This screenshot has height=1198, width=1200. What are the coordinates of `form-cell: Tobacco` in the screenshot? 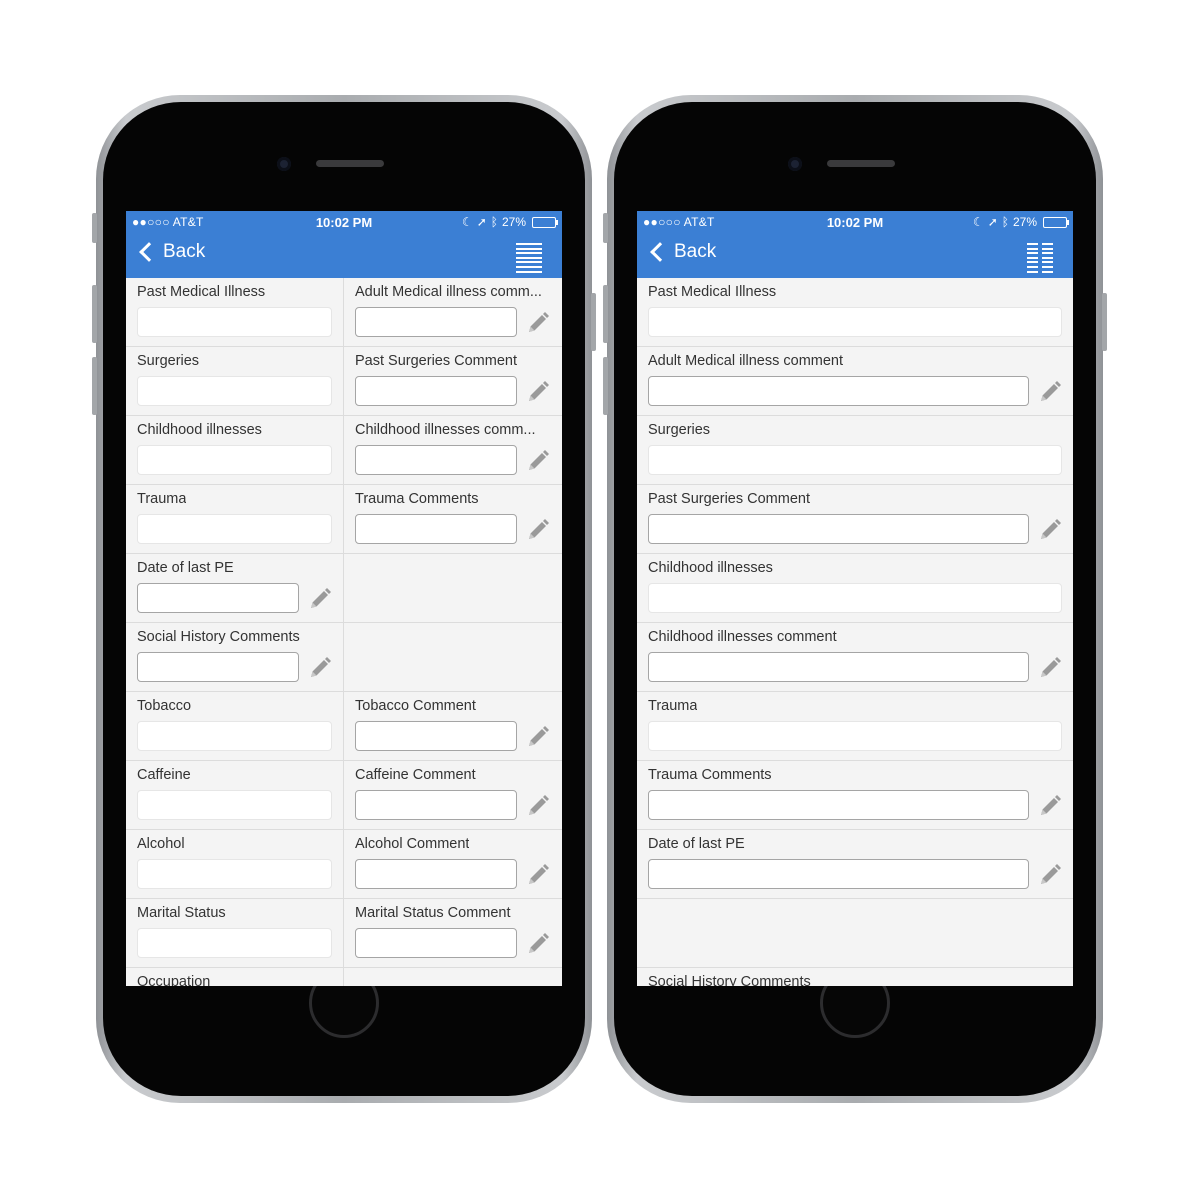 It's located at (235, 726).